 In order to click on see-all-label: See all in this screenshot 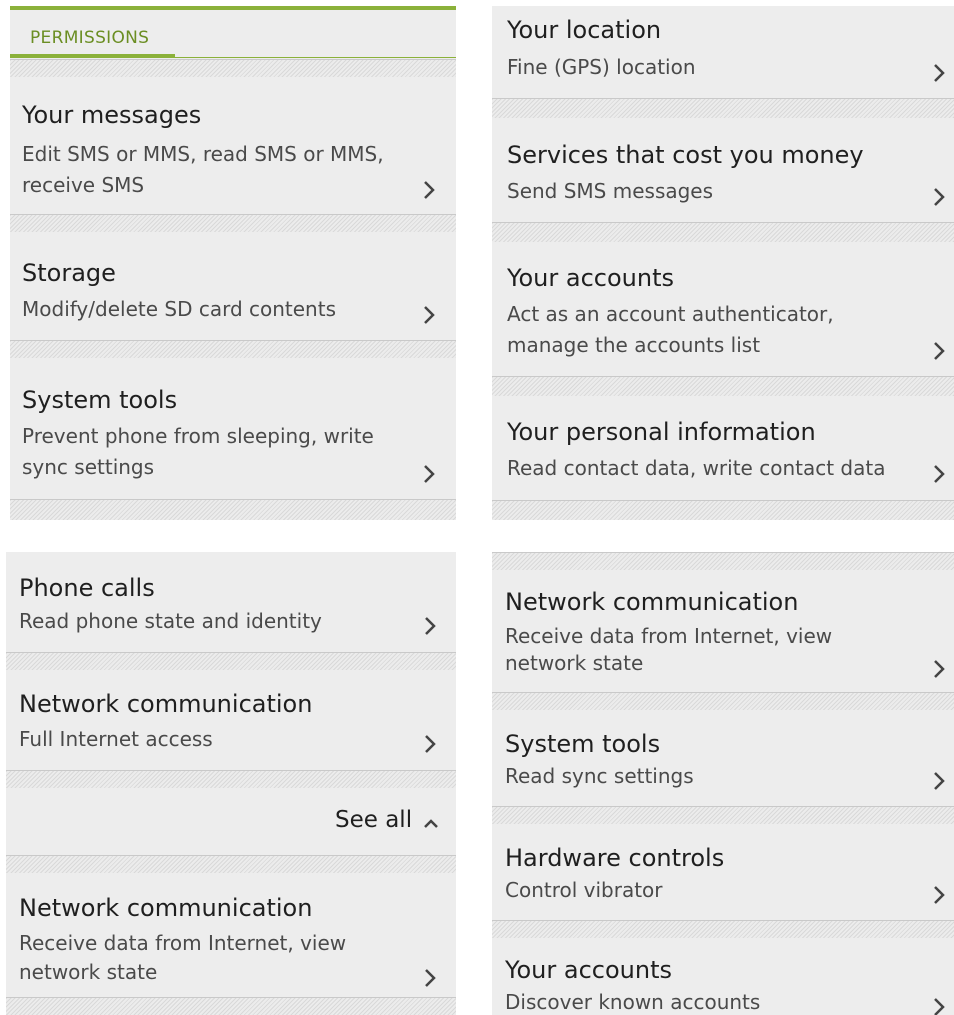, I will do `click(374, 820)`.